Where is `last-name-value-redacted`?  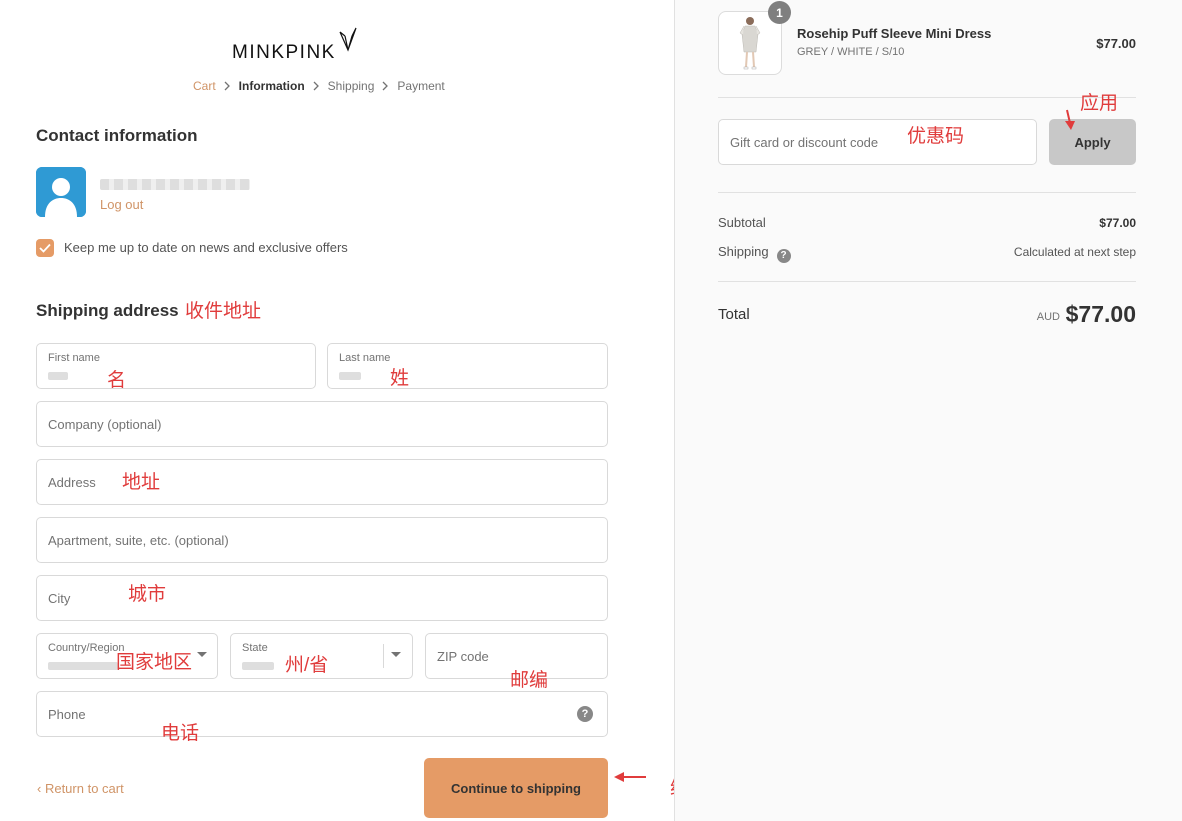
last-name-value-redacted is located at coordinates (350, 376).